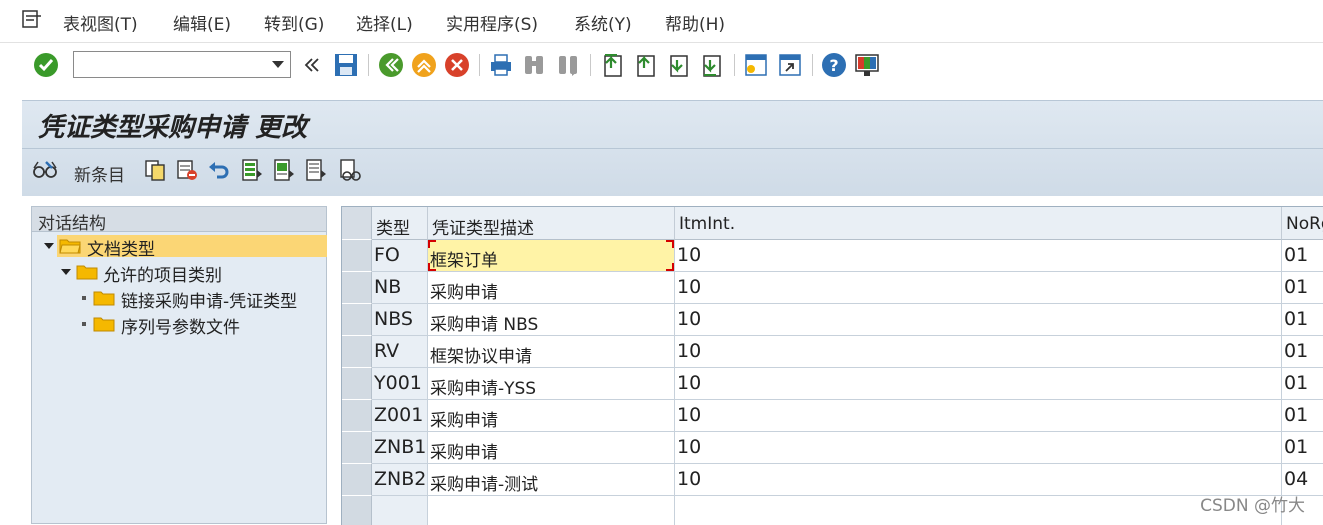 Image resolution: width=1323 pixels, height=525 pixels. Describe the element at coordinates (711, 65) in the screenshot. I see `last-page-icon` at that location.